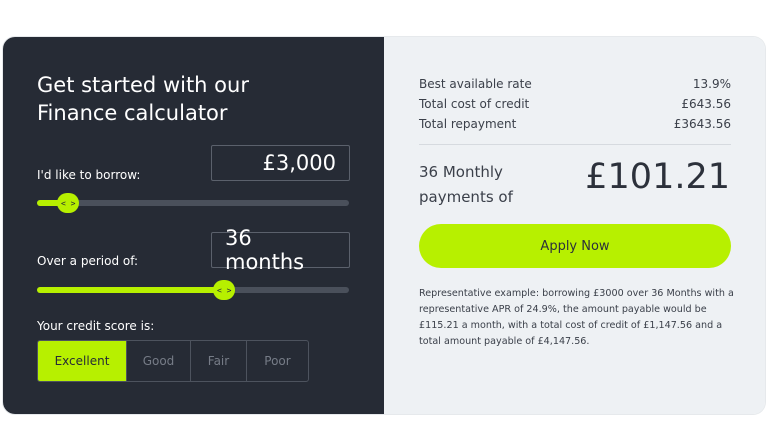  I want to click on stat-row-rate: Best available rate 13.9%, so click(575, 84).